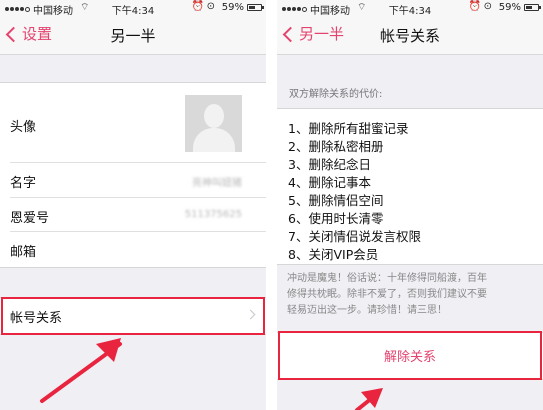 The height and width of the screenshot is (410, 543). I want to click on page-title: 帐号关系, so click(409, 36).